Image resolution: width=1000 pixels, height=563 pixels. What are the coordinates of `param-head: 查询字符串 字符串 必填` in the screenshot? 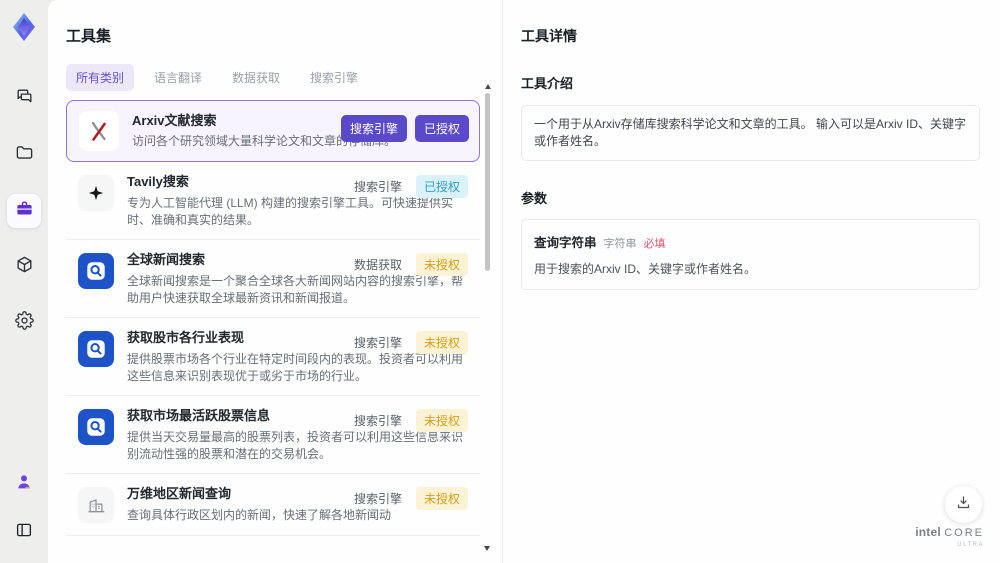 It's located at (750, 241).